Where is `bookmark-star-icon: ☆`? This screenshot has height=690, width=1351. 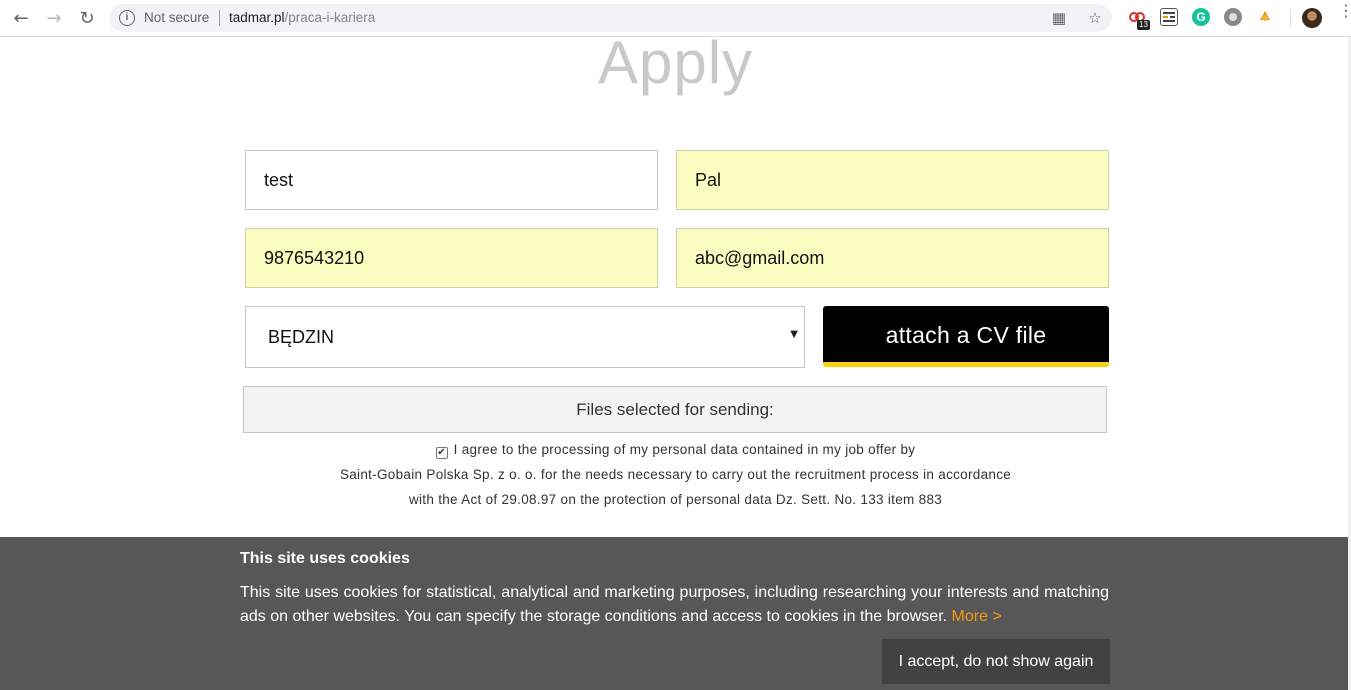 bookmark-star-icon: ☆ is located at coordinates (1095, 18).